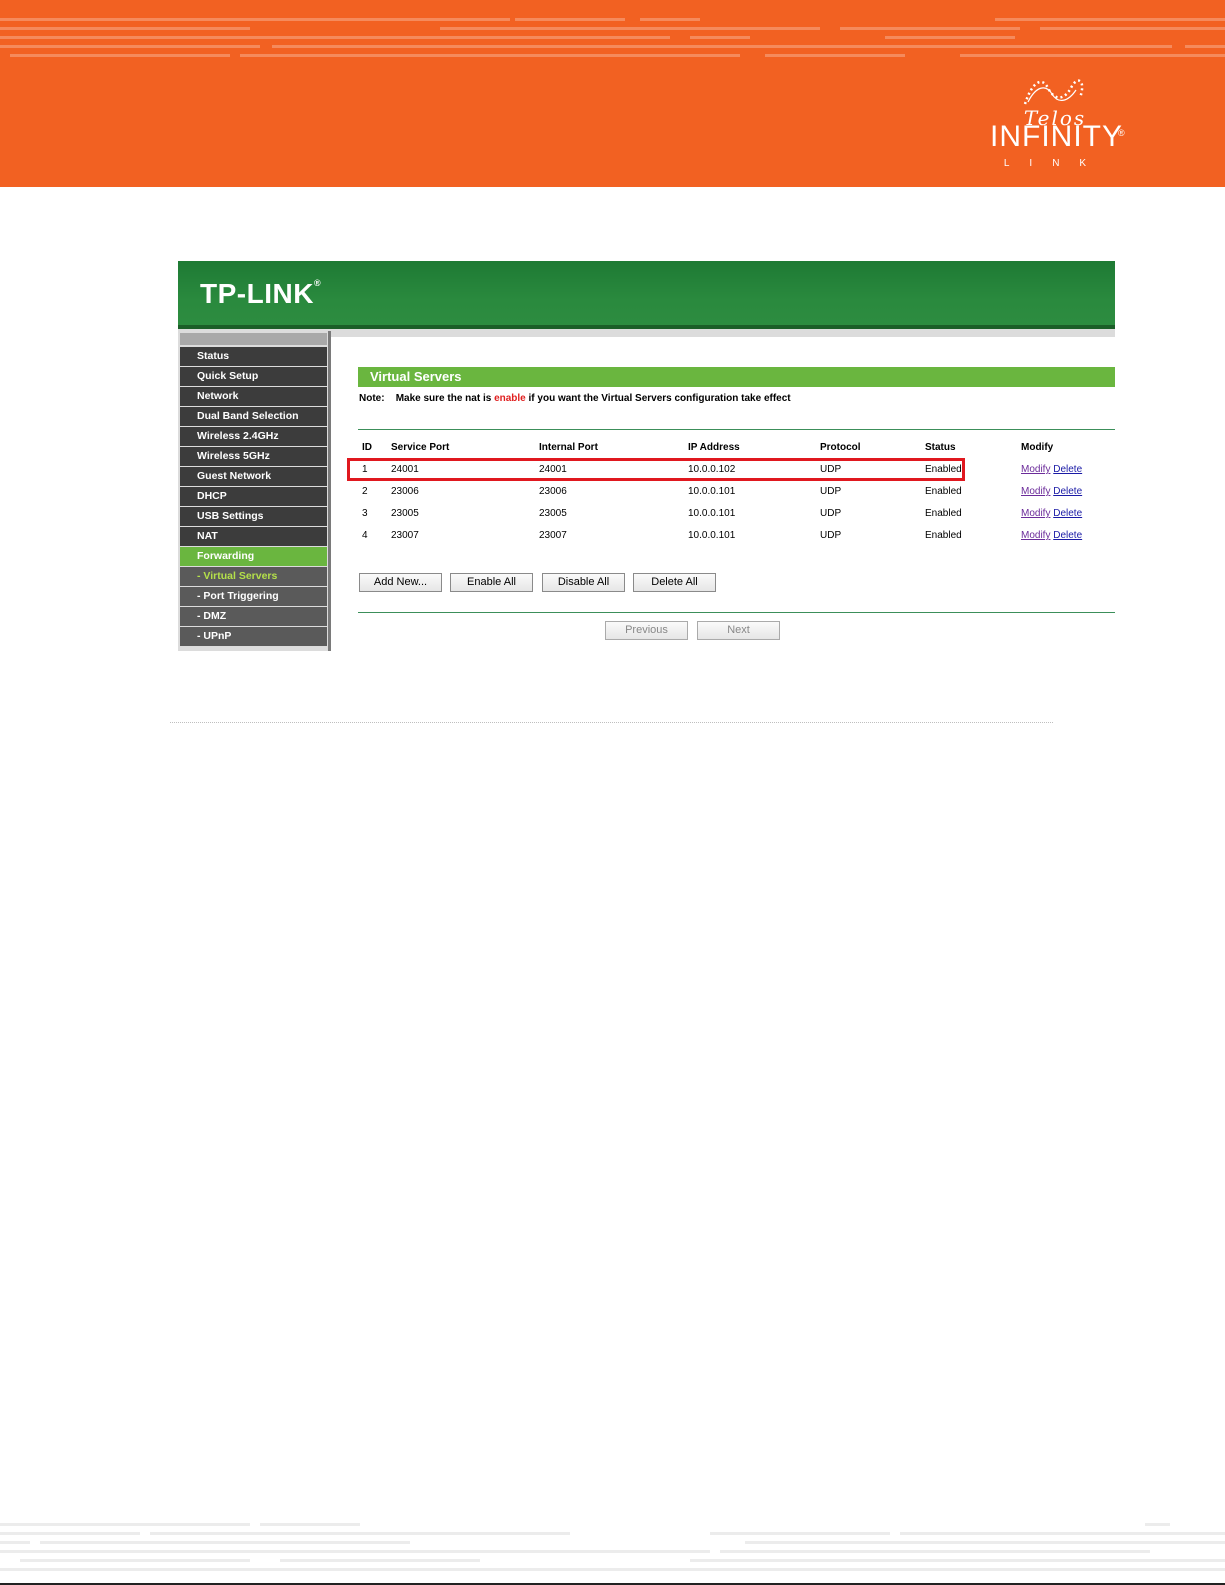 This screenshot has height=1585, width=1225. Describe the element at coordinates (736, 377) in the screenshot. I see `page-title: Virtual Servers` at that location.